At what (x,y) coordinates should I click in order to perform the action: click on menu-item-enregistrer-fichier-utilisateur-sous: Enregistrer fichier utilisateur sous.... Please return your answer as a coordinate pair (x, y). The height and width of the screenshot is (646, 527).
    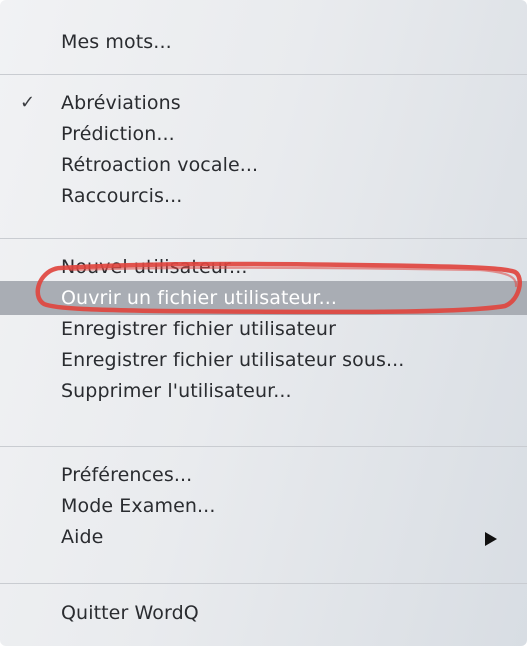
    Looking at the image, I should click on (263, 360).